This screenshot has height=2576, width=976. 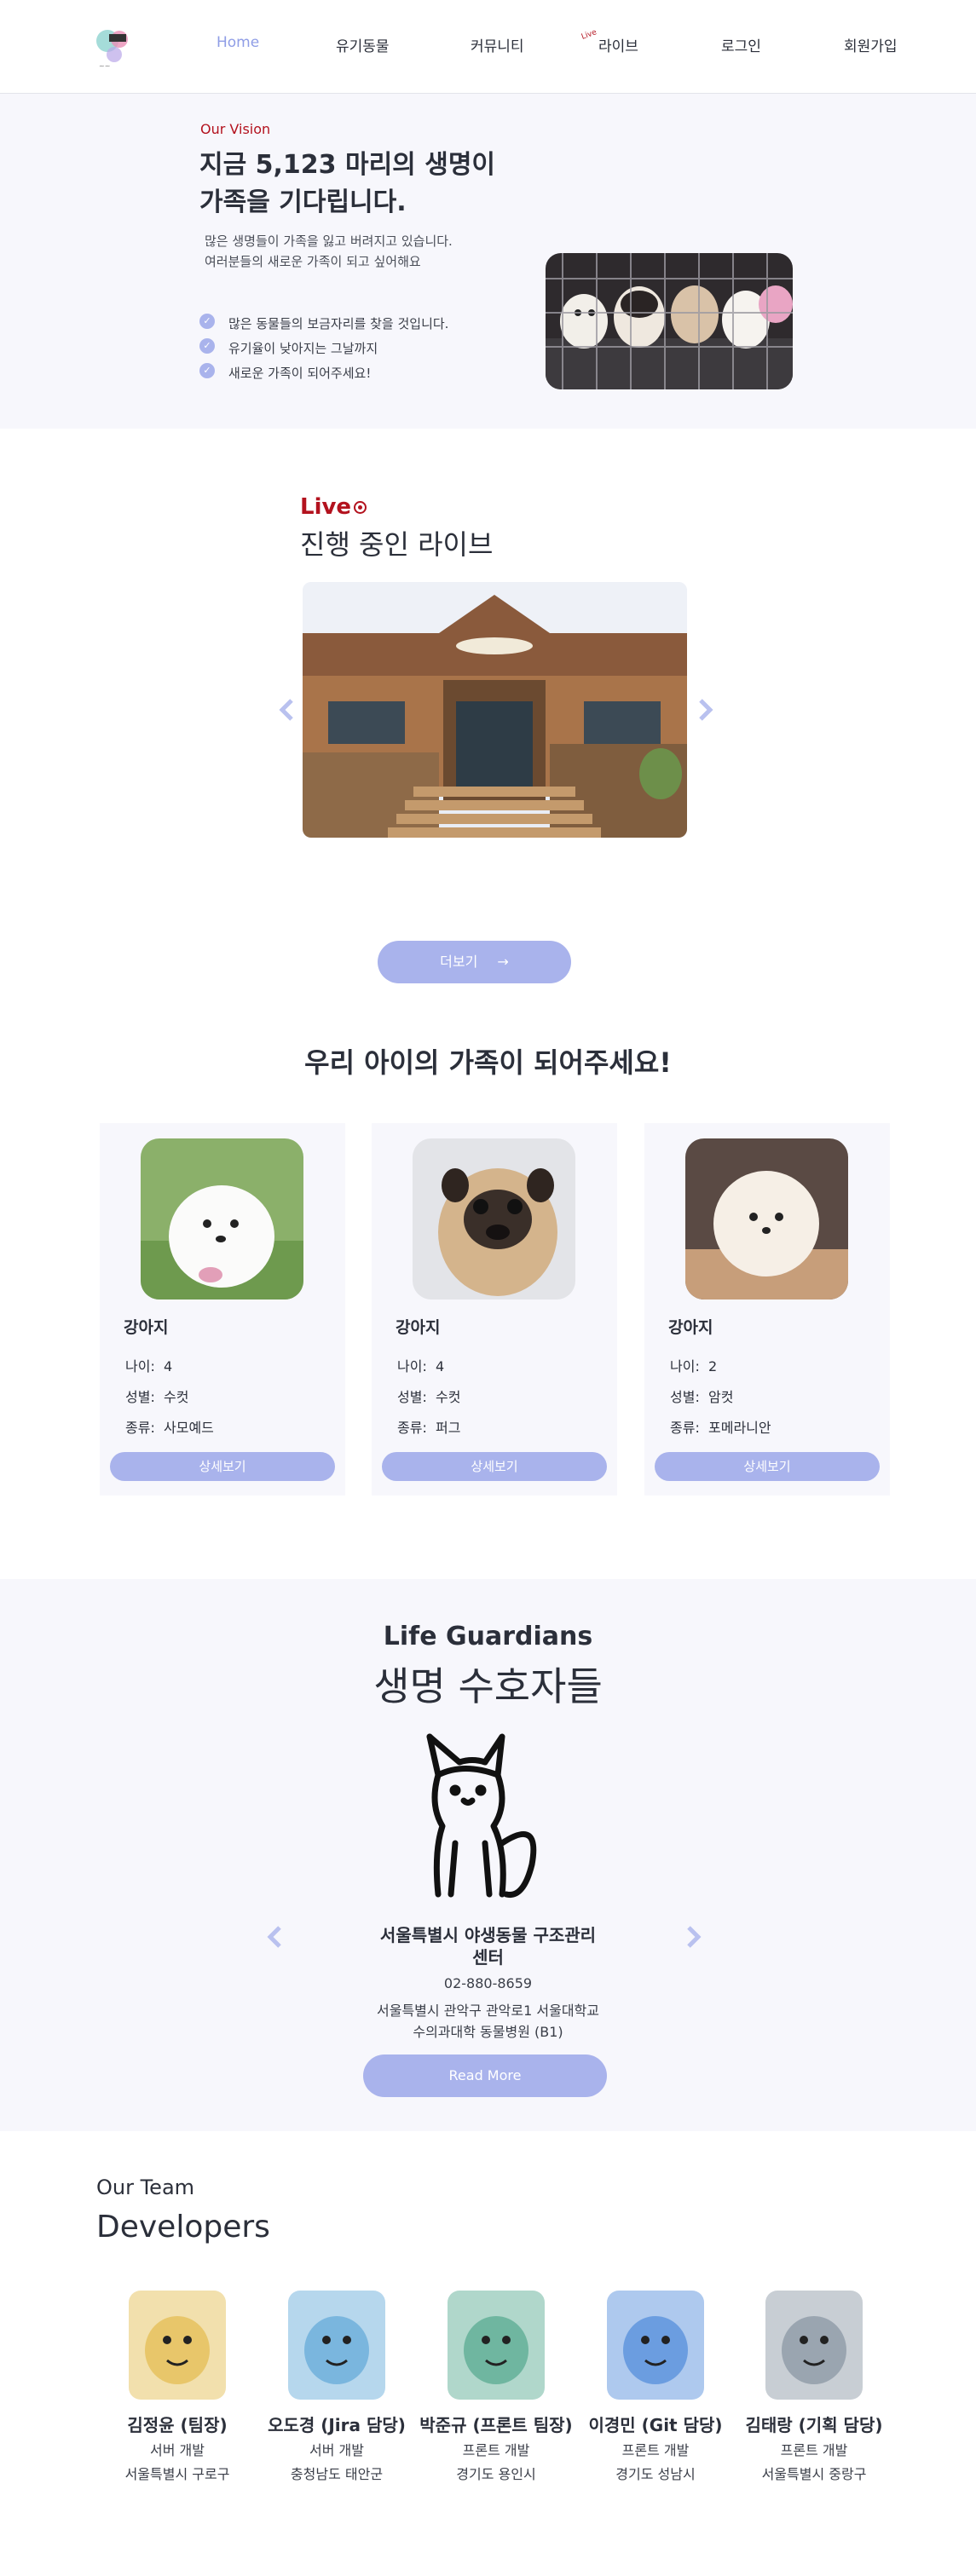 What do you see at coordinates (496, 2425) in the screenshot?
I see `developer-name: 박준규 (프론트 팀장)` at bounding box center [496, 2425].